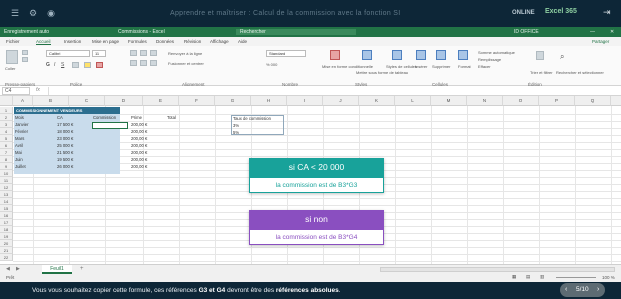 The width and height of the screenshot is (621, 299). What do you see at coordinates (28, 131) in the screenshot?
I see `cell-mois: Février` at bounding box center [28, 131].